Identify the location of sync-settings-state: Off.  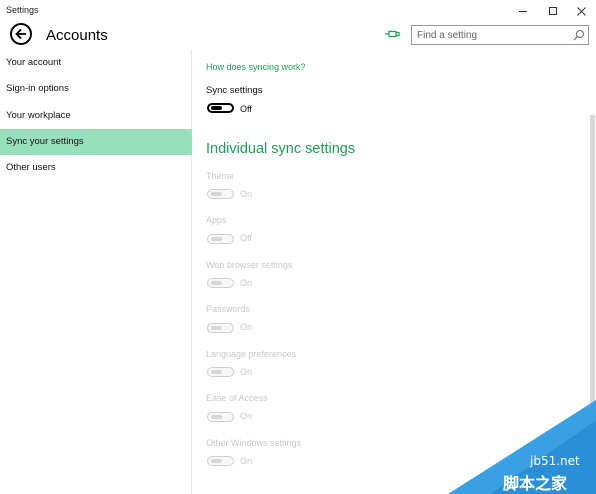
(246, 109).